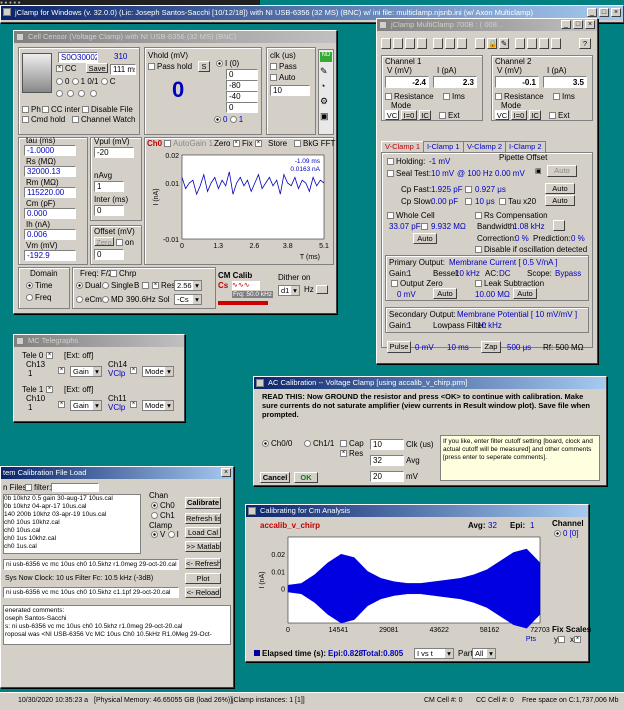  What do you see at coordinates (562, 171) in the screenshot?
I see `pipette-auto-button: Auto` at bounding box center [562, 171].